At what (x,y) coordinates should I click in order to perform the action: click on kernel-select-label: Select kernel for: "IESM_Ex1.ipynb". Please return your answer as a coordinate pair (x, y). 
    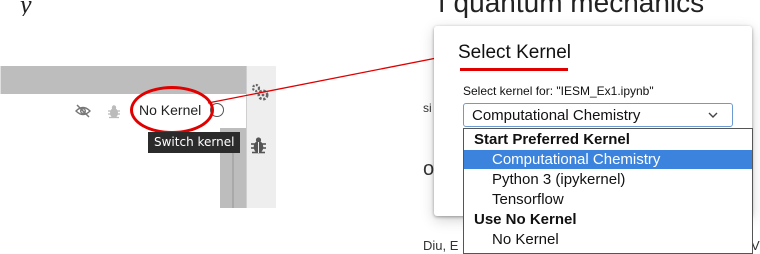
    Looking at the image, I should click on (558, 91).